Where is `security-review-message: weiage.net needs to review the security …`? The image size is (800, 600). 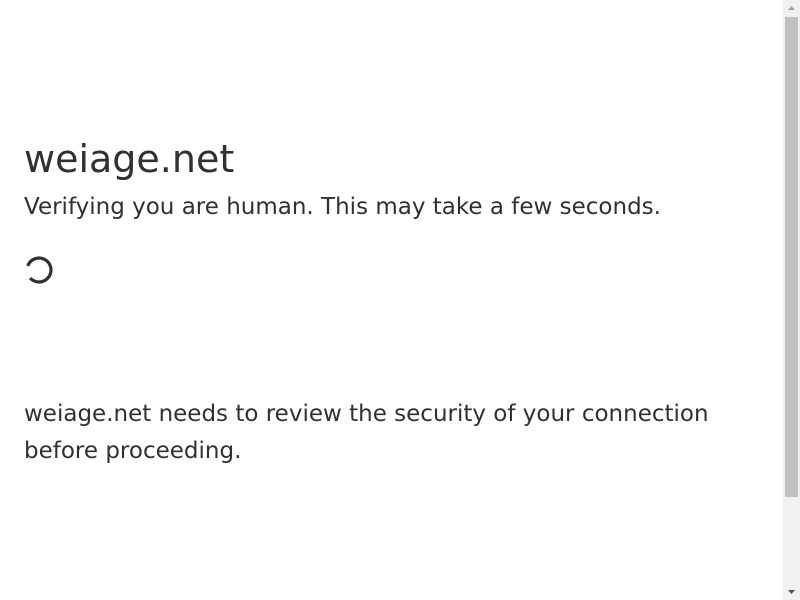
security-review-message: weiage.net needs to review the security … is located at coordinates (366, 432).